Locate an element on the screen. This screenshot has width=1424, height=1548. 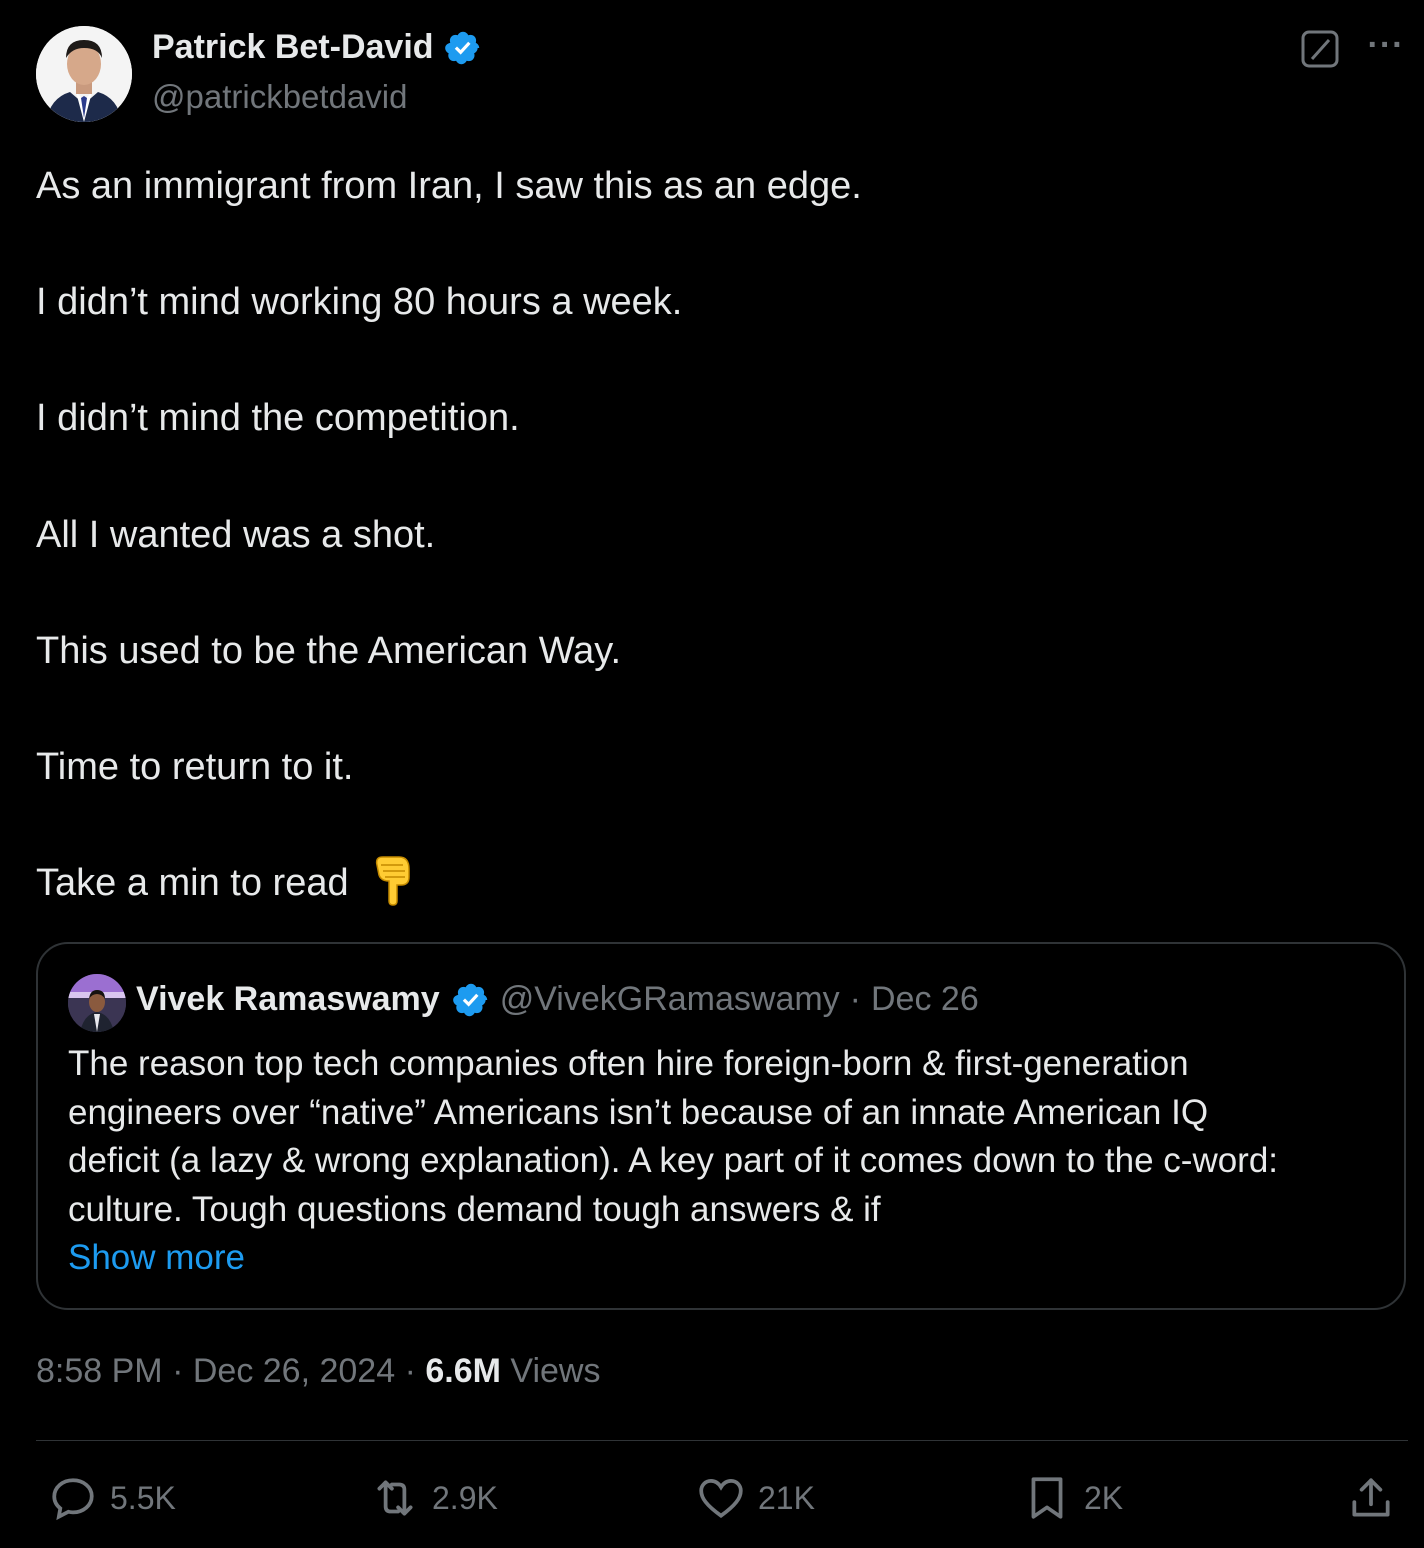
views-count: 6.6M is located at coordinates (463, 1371).